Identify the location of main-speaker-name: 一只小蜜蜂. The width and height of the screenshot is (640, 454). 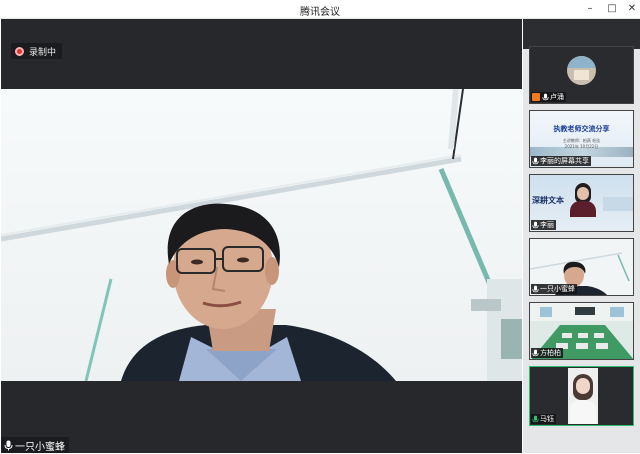
(40, 447).